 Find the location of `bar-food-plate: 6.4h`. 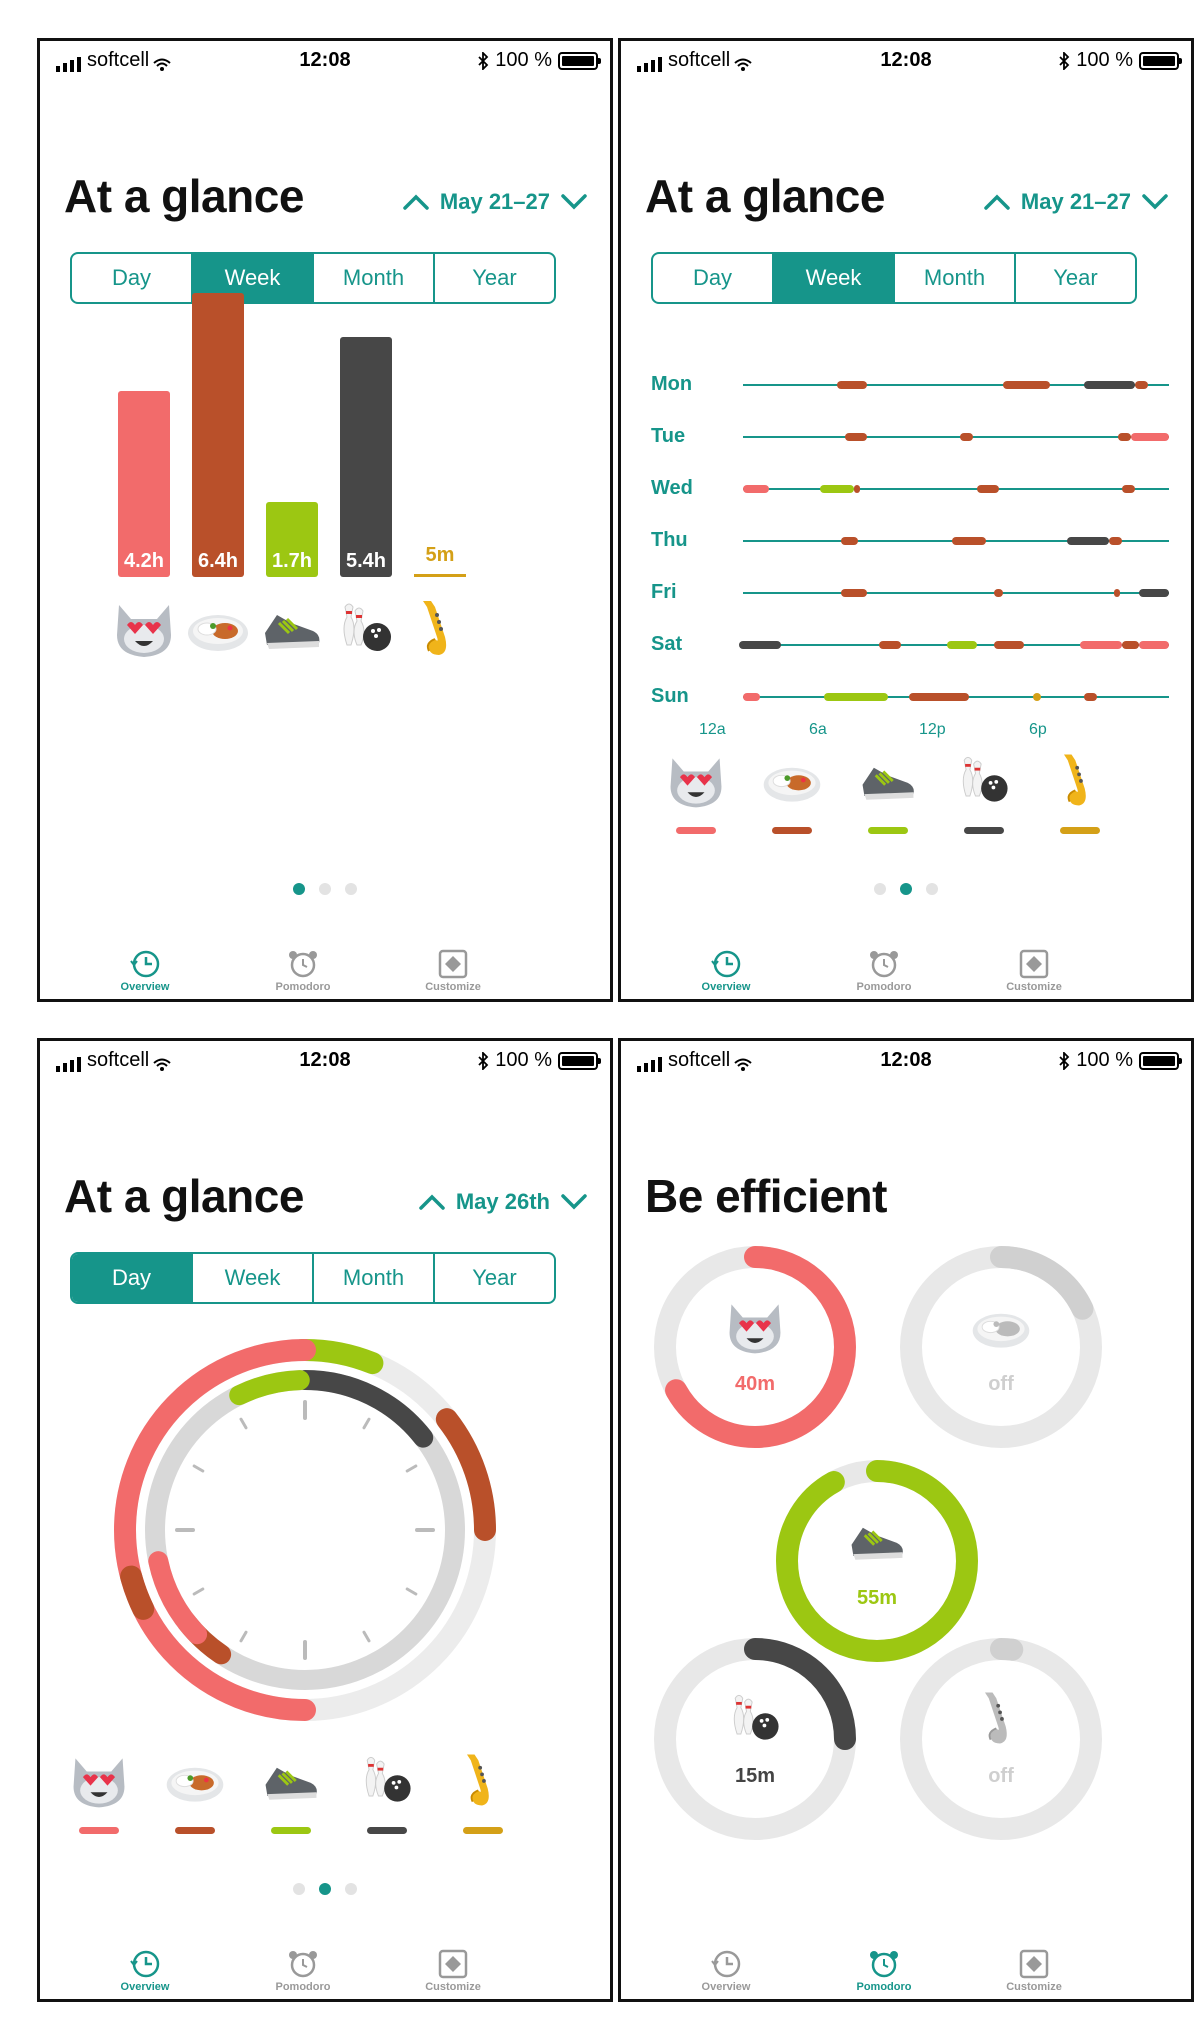

bar-food-plate: 6.4h is located at coordinates (218, 435).